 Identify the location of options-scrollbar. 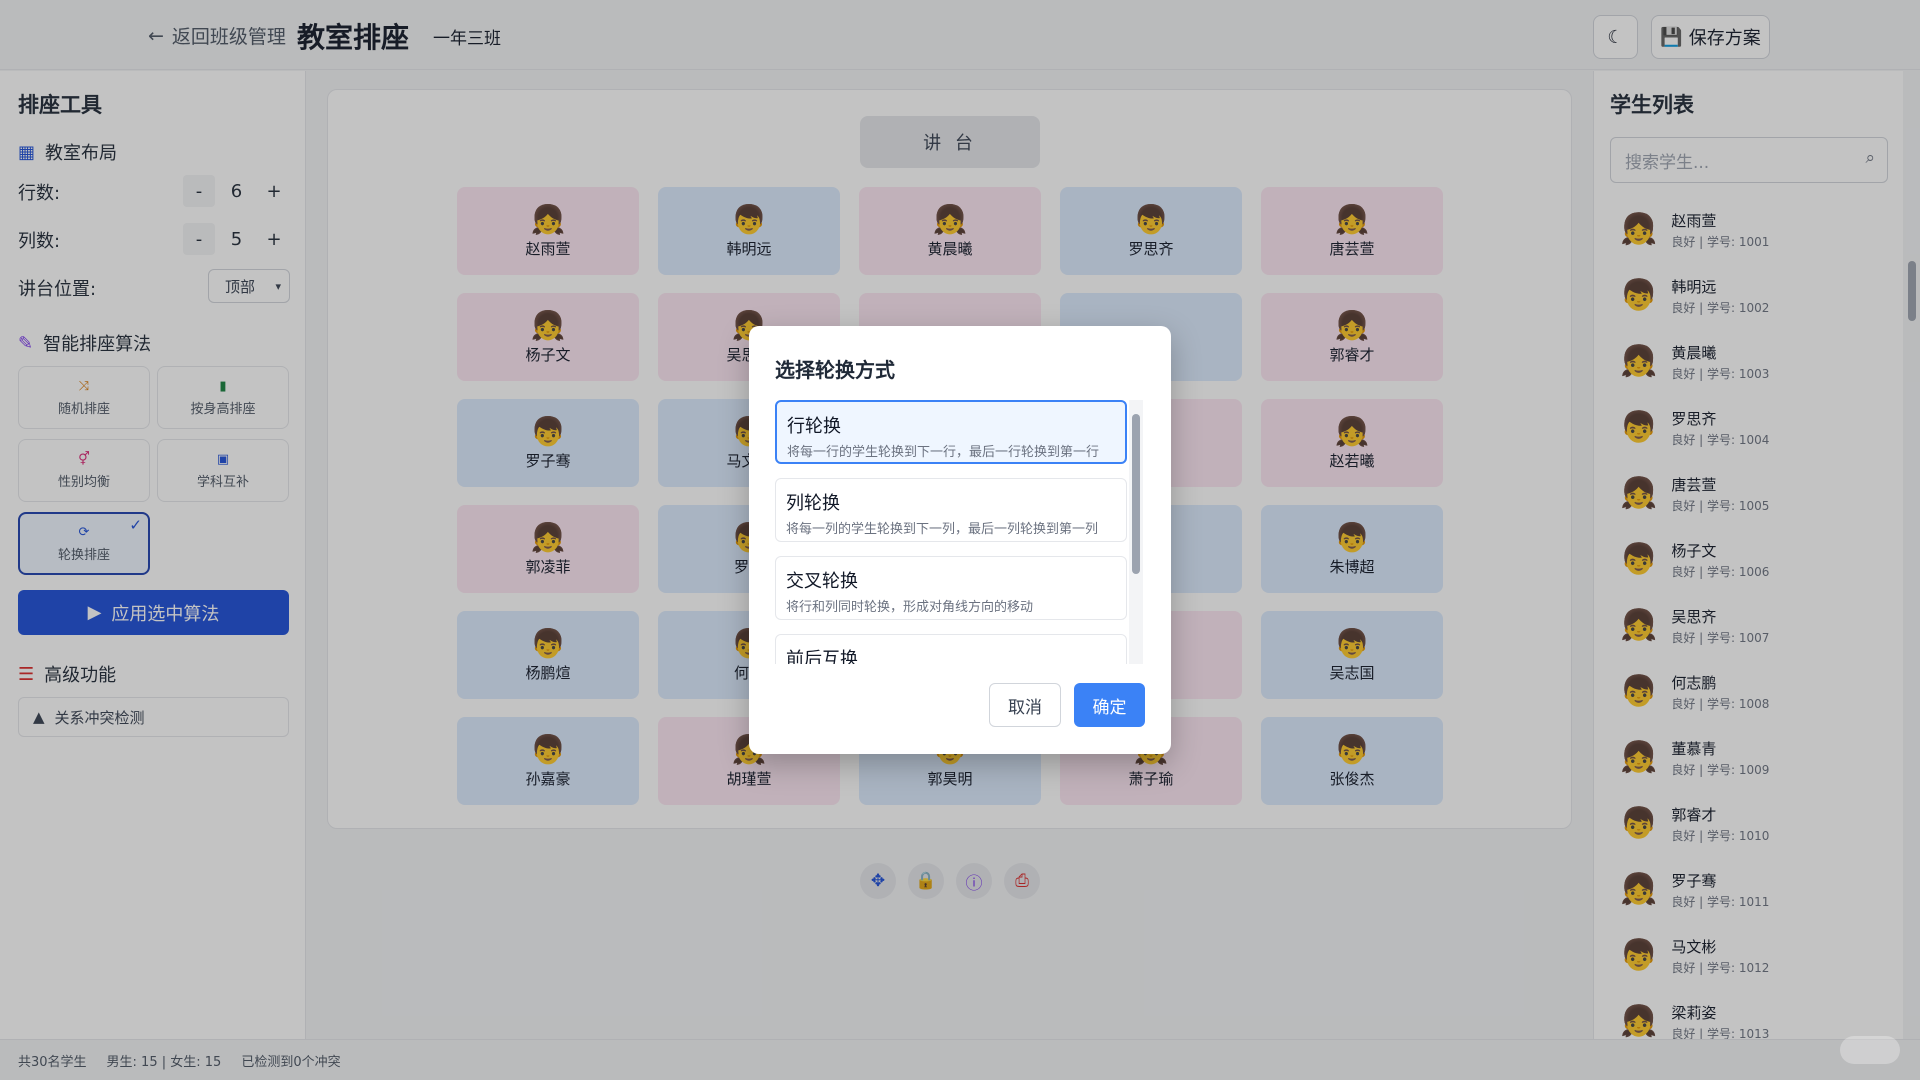
(1136, 532).